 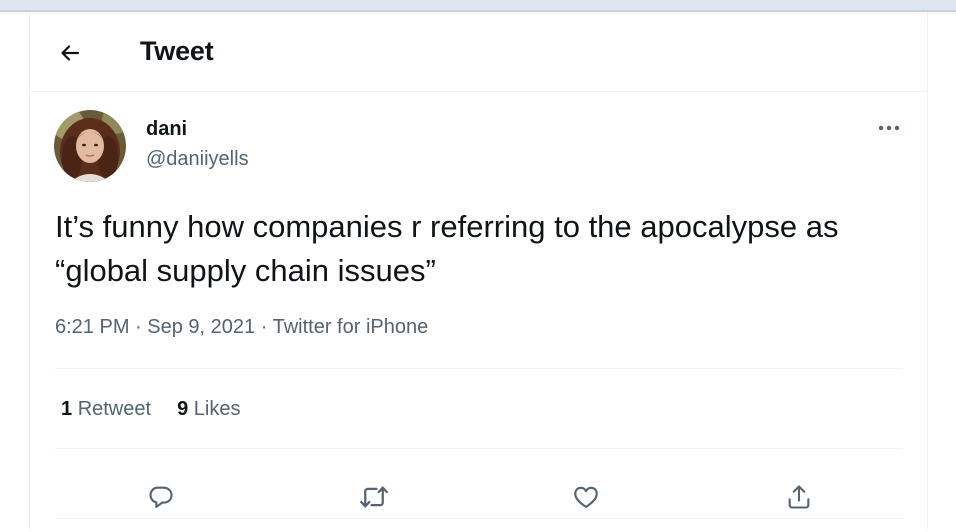 I want to click on reply-button, so click(x=161, y=497).